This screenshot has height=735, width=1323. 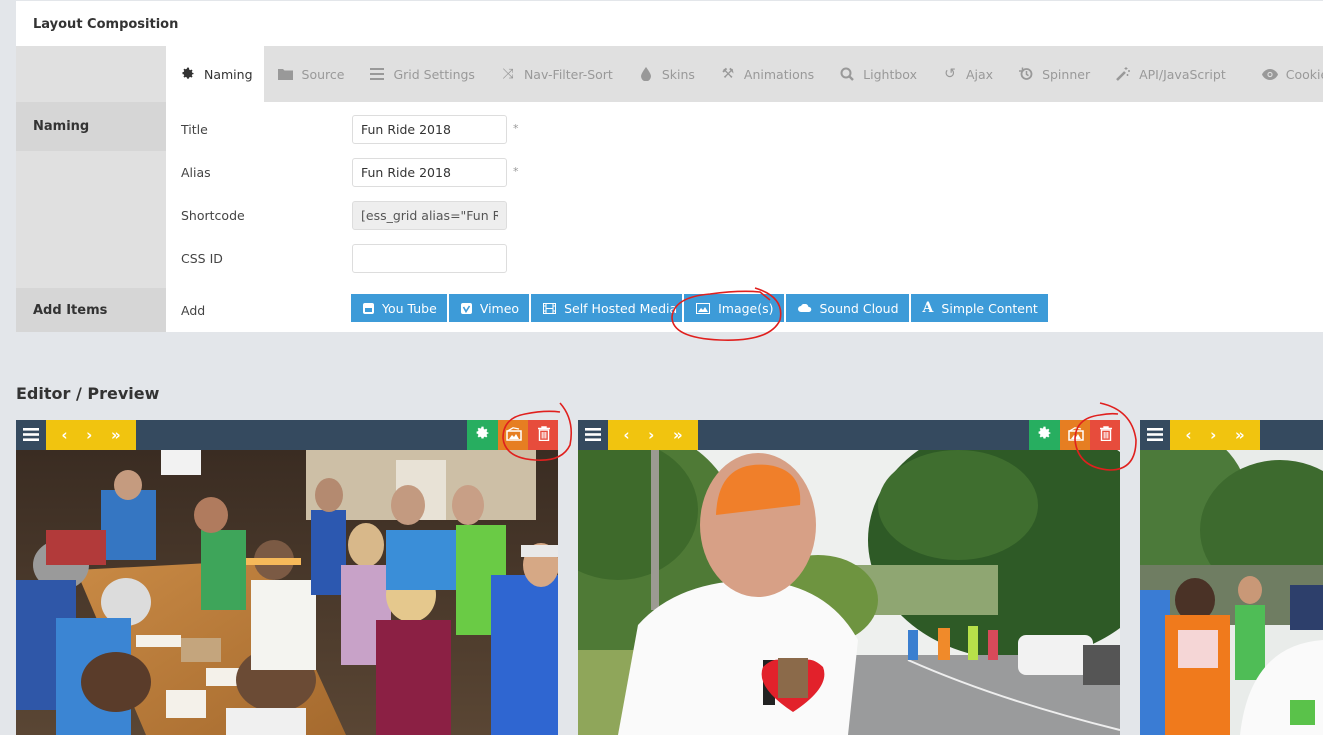 What do you see at coordinates (847, 74) in the screenshot?
I see `search-icon` at bounding box center [847, 74].